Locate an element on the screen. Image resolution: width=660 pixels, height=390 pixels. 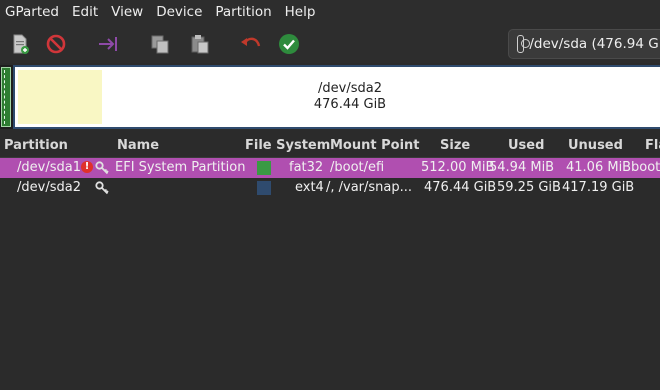
partition-block-name: /dev/sda2 is located at coordinates (350, 88).